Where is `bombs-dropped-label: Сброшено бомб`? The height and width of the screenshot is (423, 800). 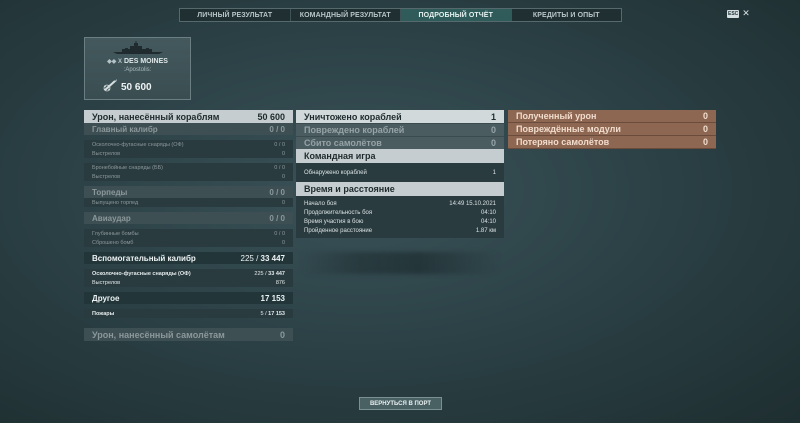
bombs-dropped-label: Сброшено бомб is located at coordinates (113, 242).